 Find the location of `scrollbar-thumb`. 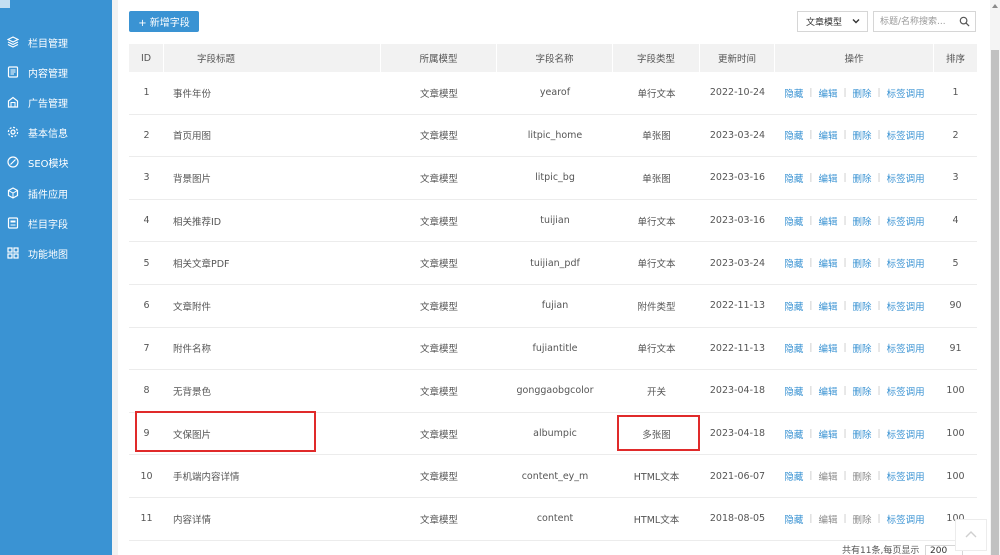

scrollbar-thumb is located at coordinates (995, 302).